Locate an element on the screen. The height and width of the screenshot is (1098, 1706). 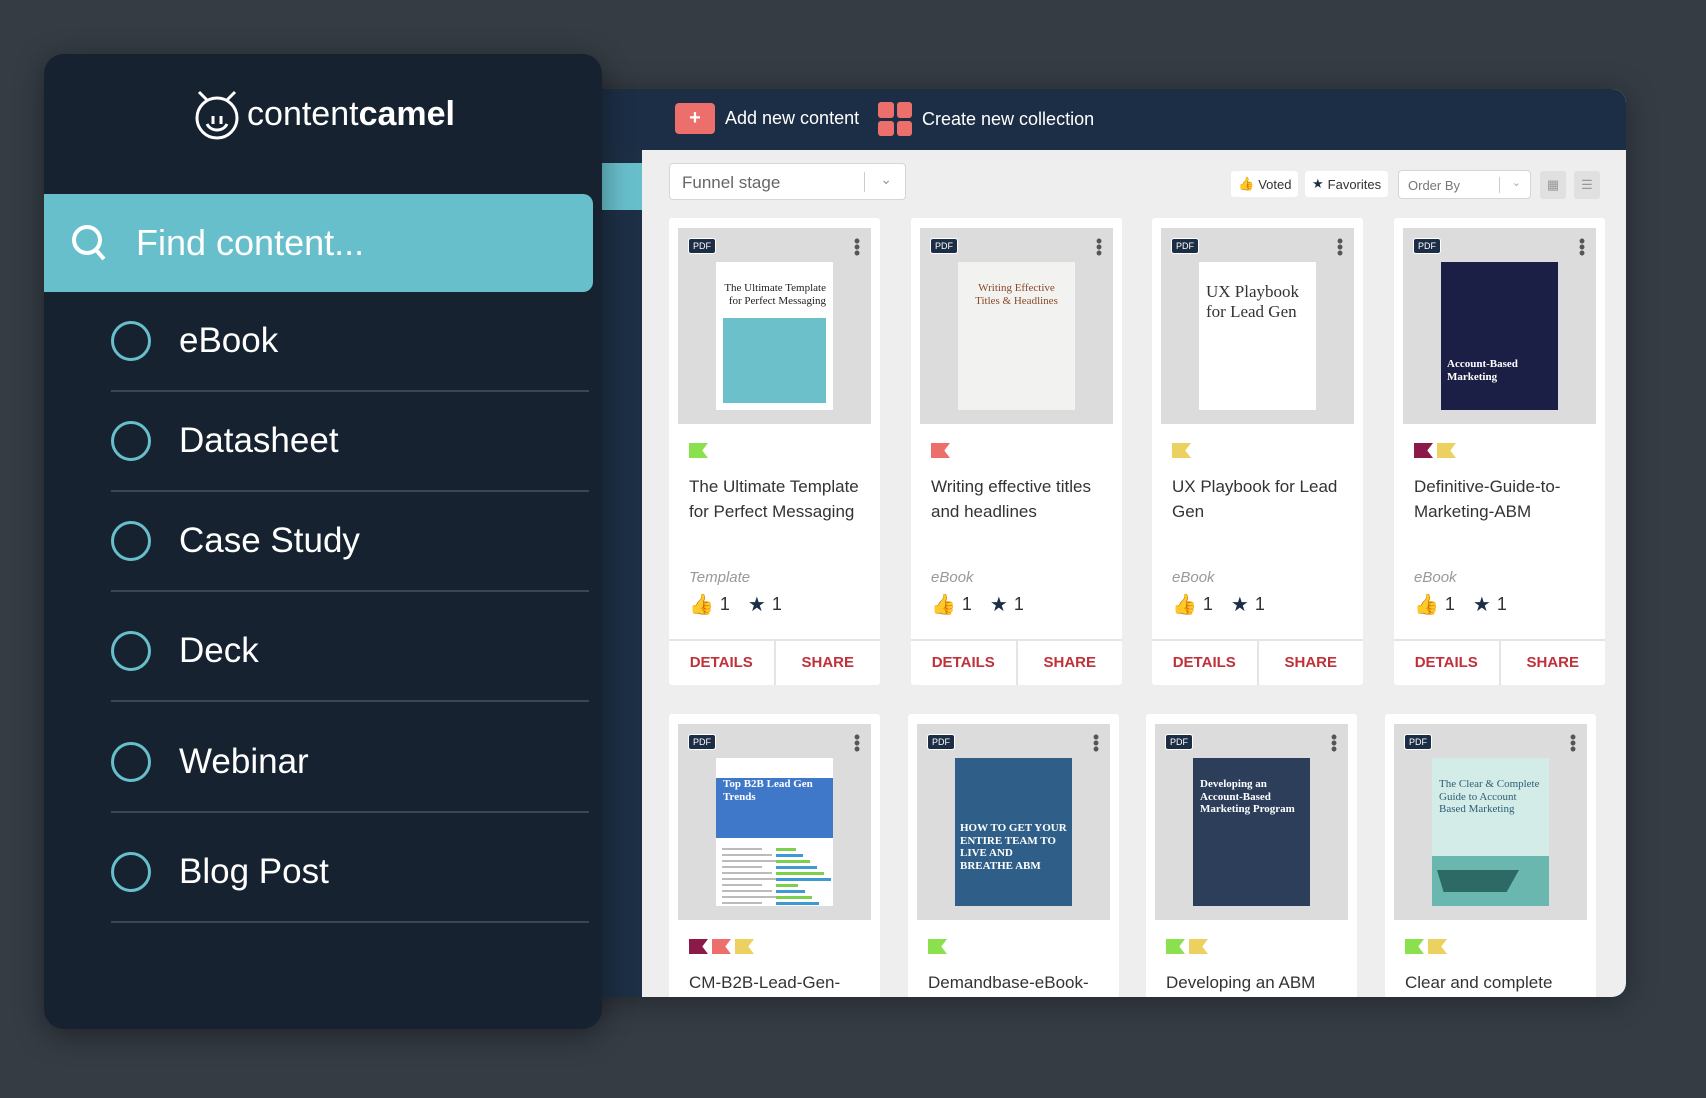
card-thumbnail: PDF • • • Top B2B Lead Gen Trends is located at coordinates (774, 822).